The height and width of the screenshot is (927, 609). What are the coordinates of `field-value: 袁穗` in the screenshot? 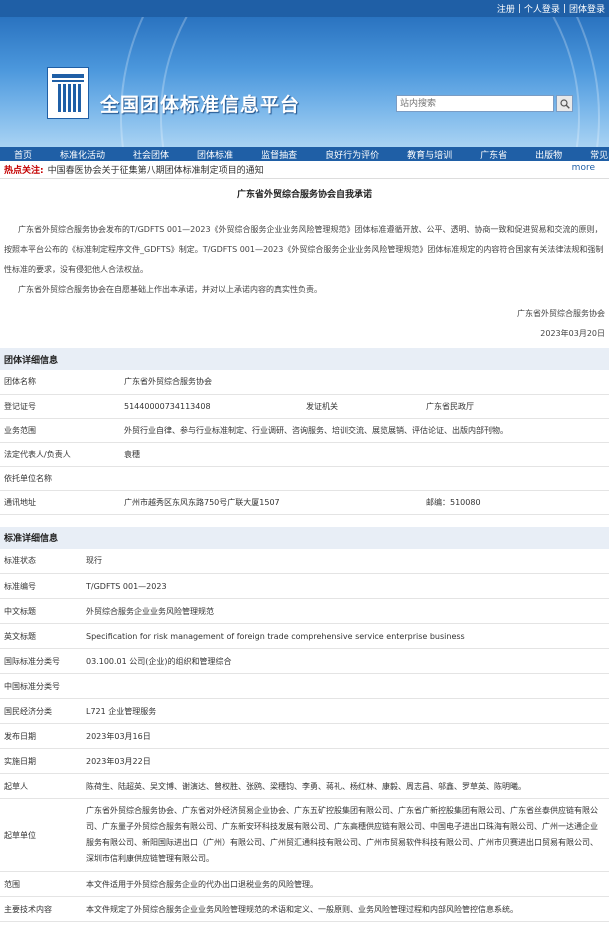 It's located at (364, 454).